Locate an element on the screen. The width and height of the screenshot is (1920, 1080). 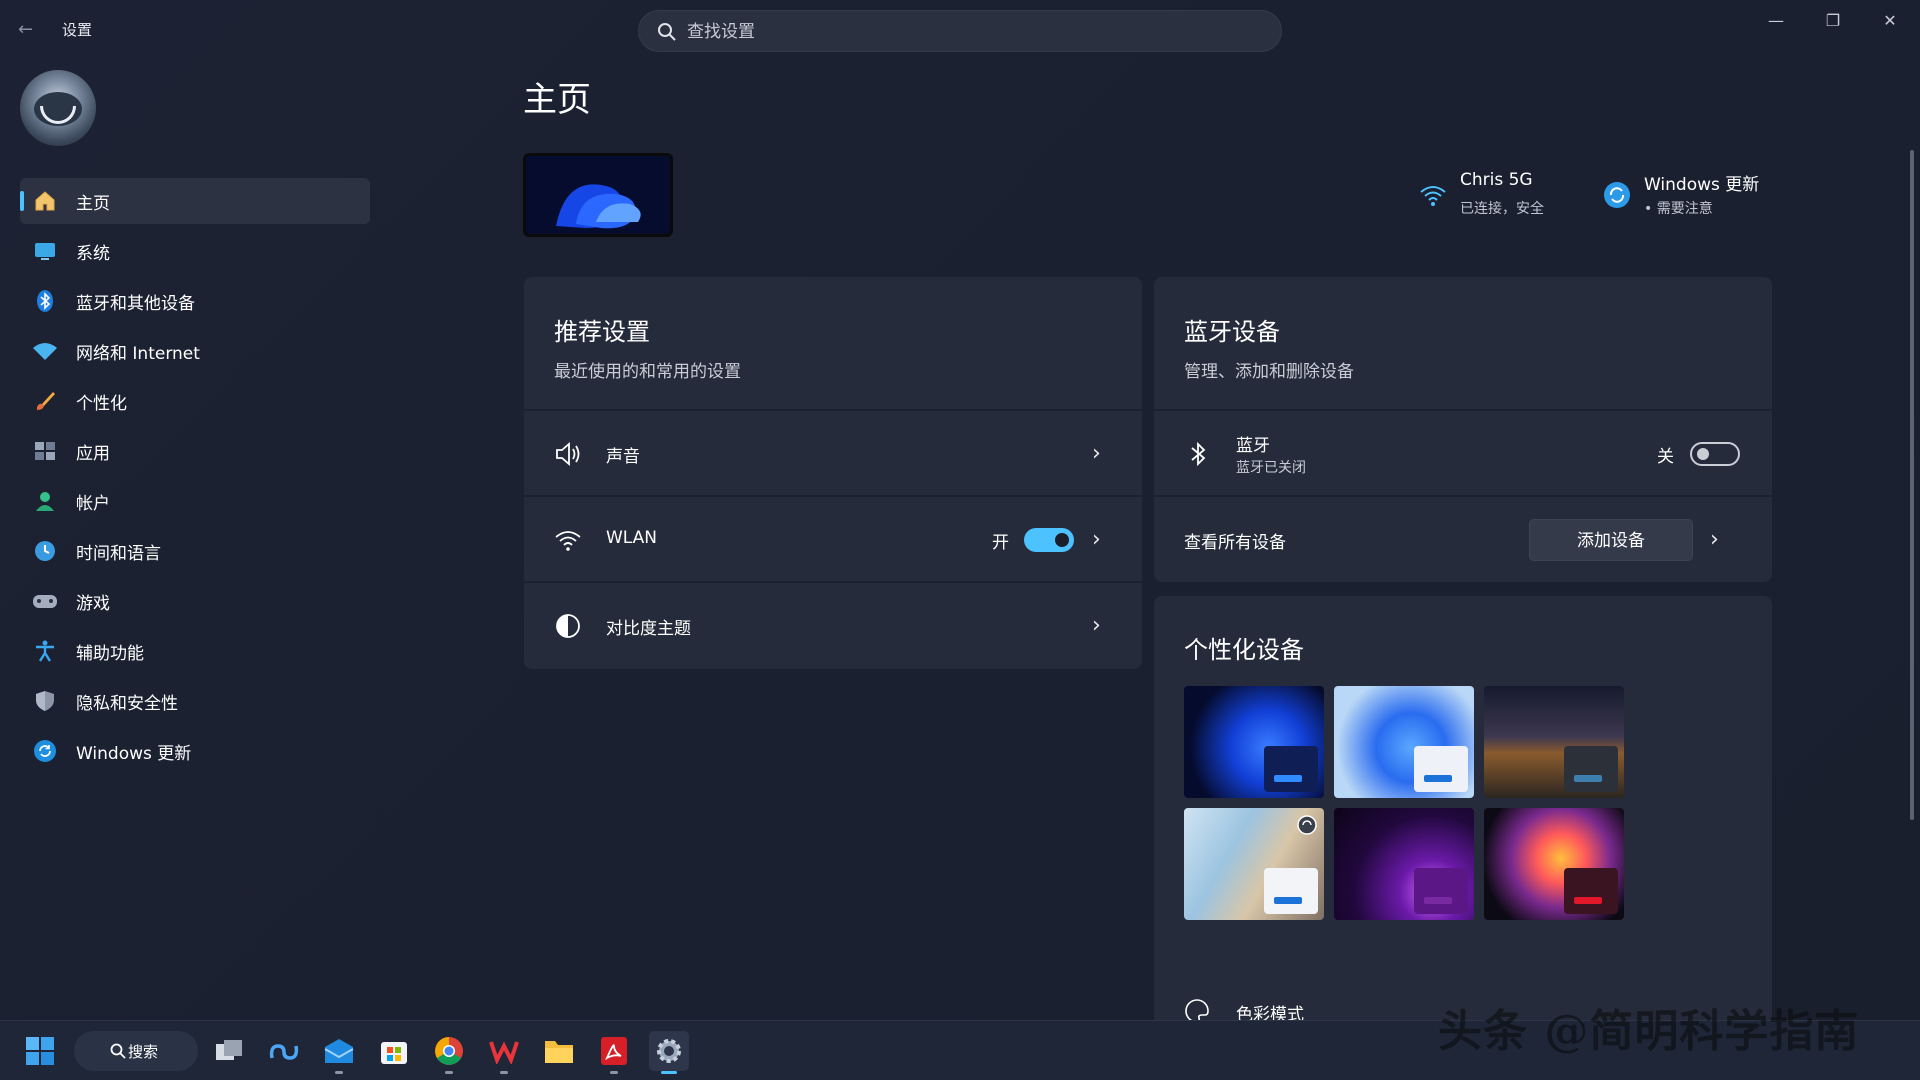
sidebar-item-bluetooth: 蓝牙和其他设备 is located at coordinates (195, 301).